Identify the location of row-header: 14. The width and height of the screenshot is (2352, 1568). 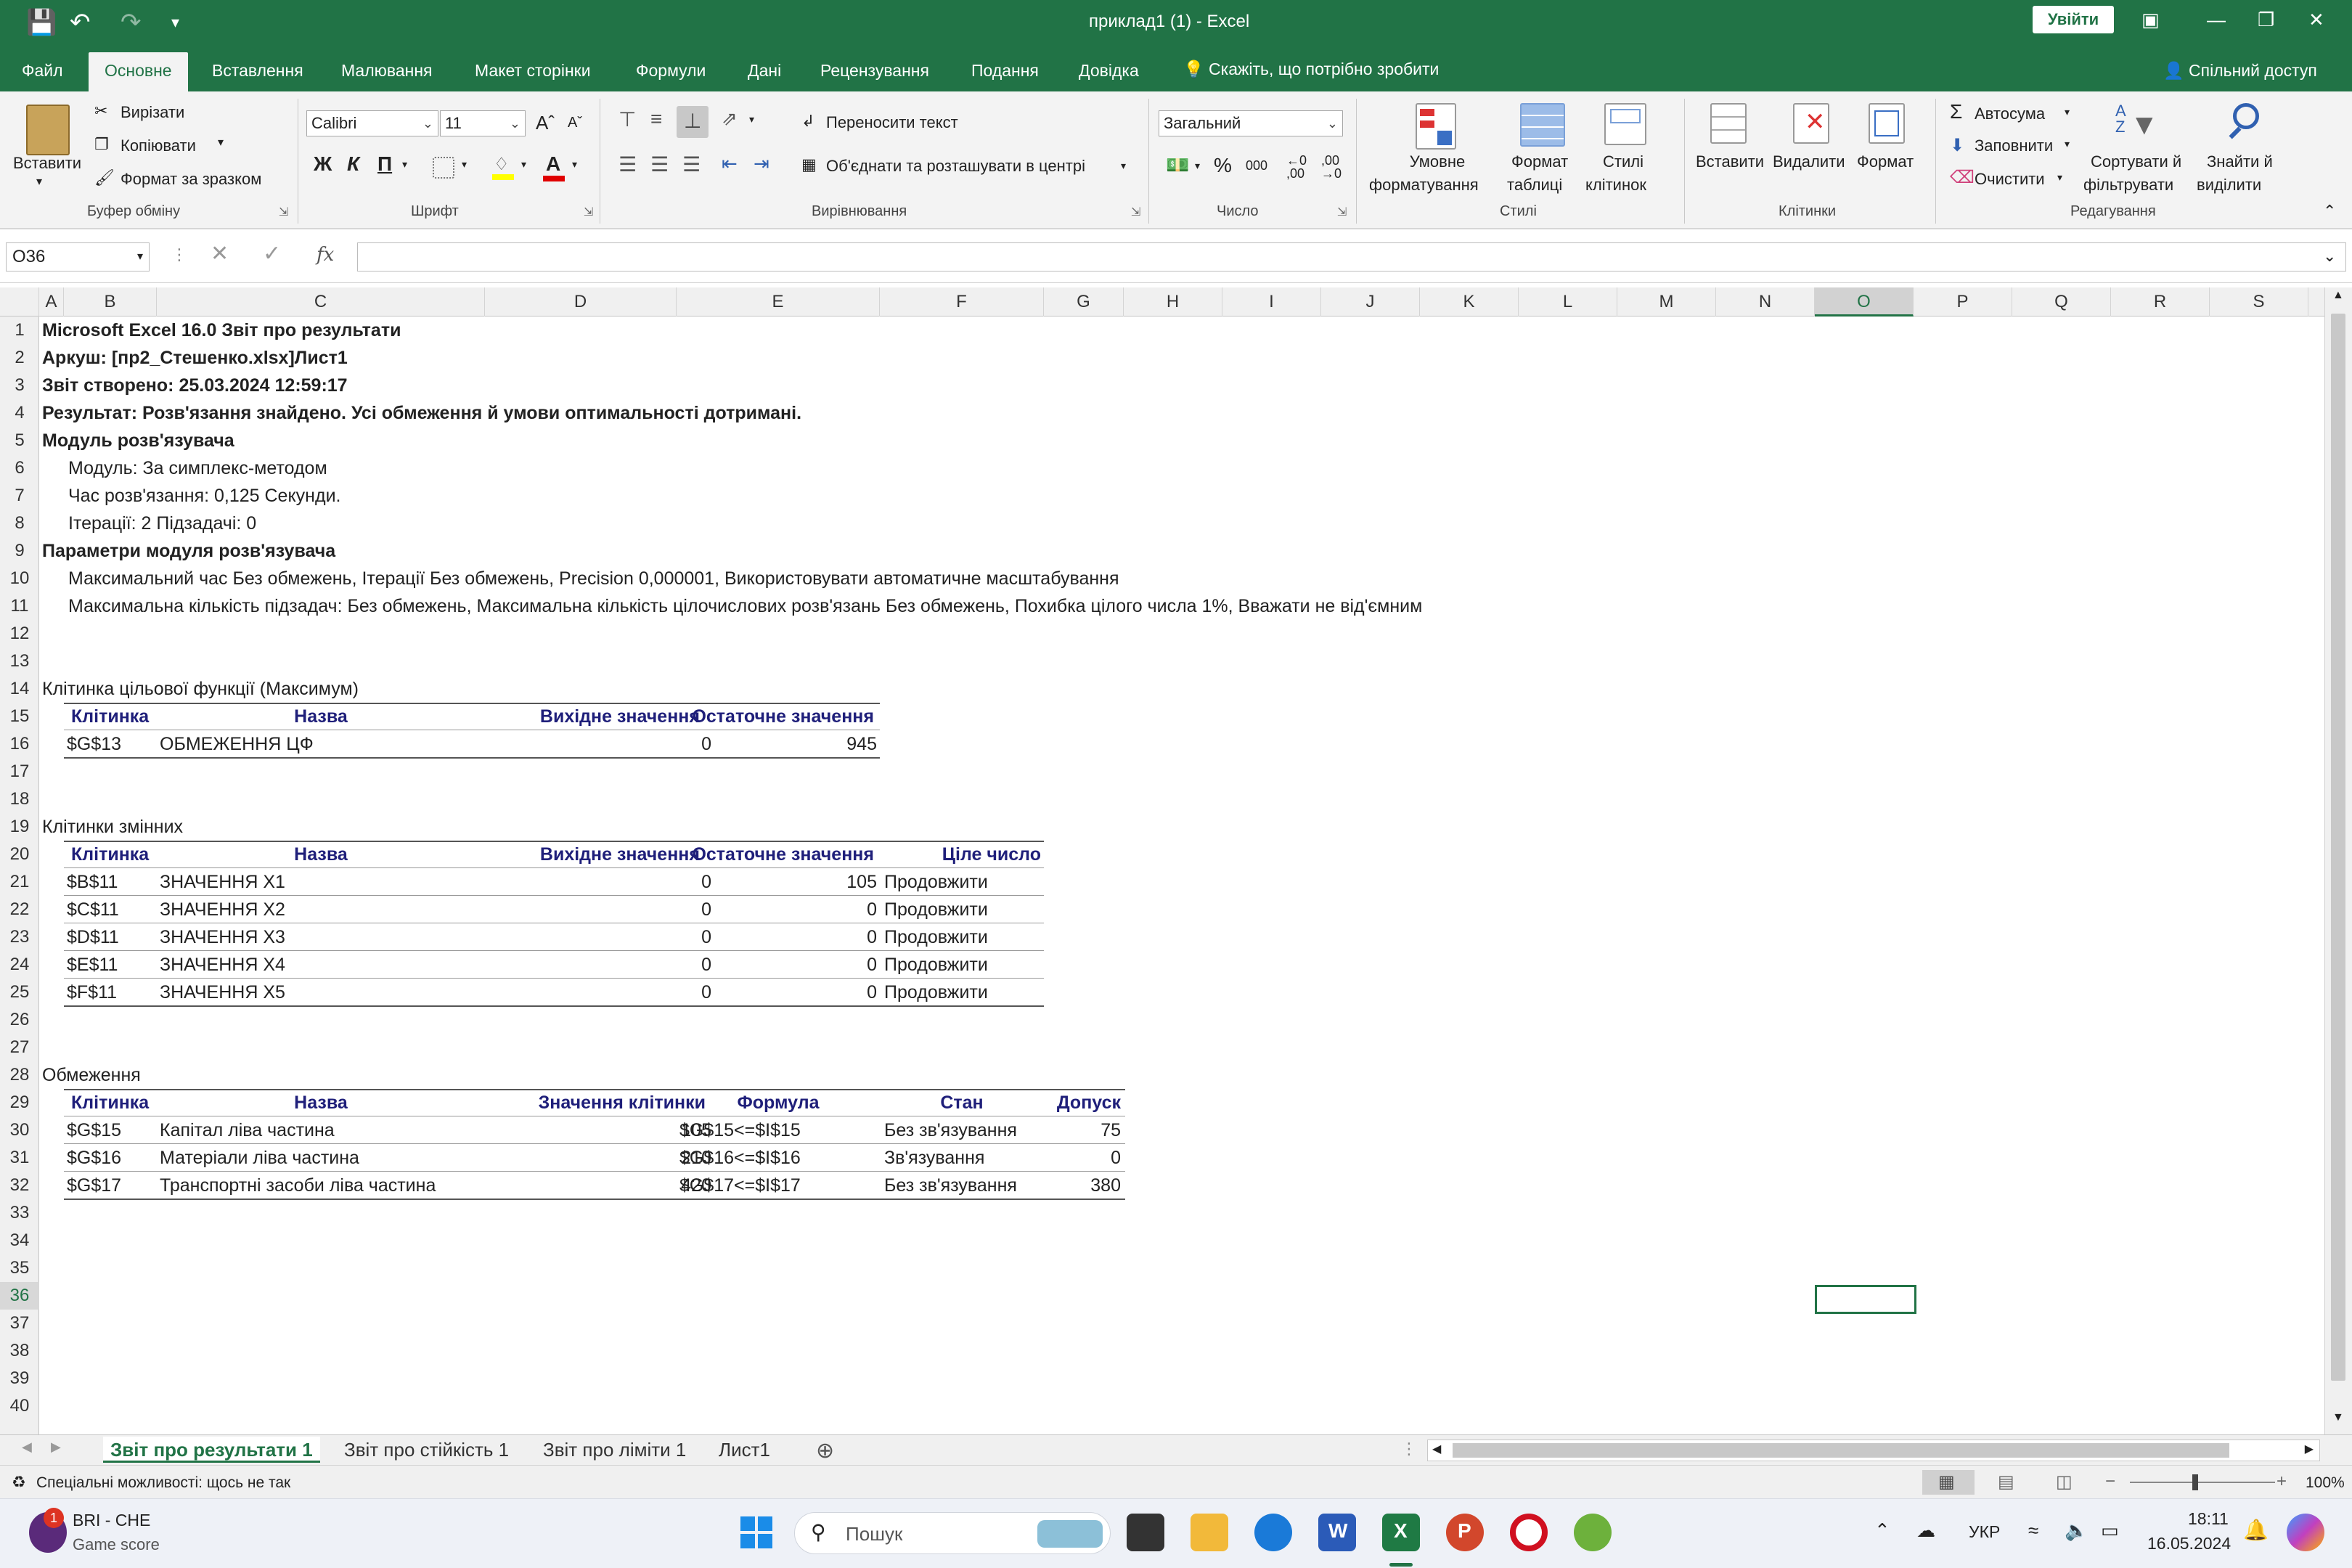
(20, 689).